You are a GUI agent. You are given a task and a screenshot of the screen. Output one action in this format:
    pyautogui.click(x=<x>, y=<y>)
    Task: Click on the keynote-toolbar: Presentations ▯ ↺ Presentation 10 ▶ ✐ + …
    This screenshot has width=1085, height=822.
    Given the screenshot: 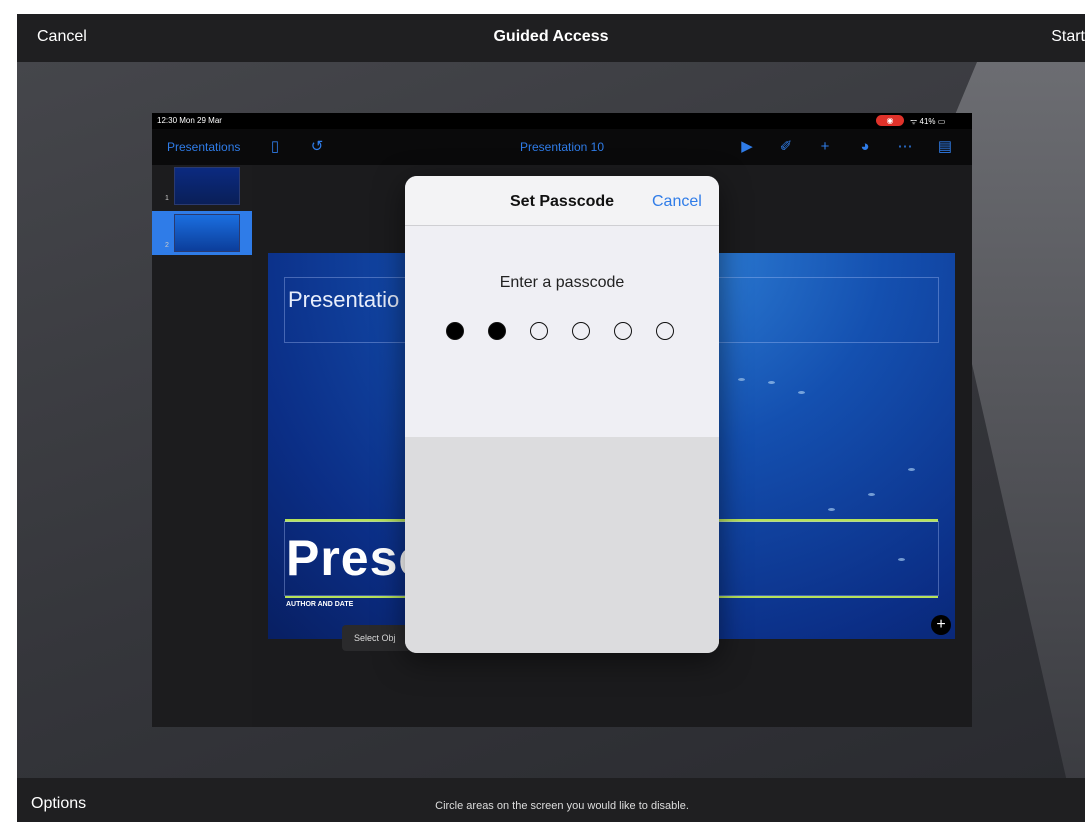 What is the action you would take?
    pyautogui.click(x=562, y=147)
    